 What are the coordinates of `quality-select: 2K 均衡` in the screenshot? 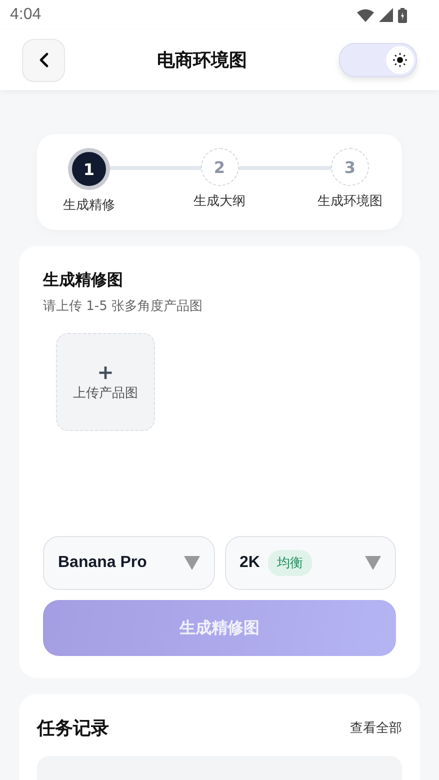 It's located at (310, 563).